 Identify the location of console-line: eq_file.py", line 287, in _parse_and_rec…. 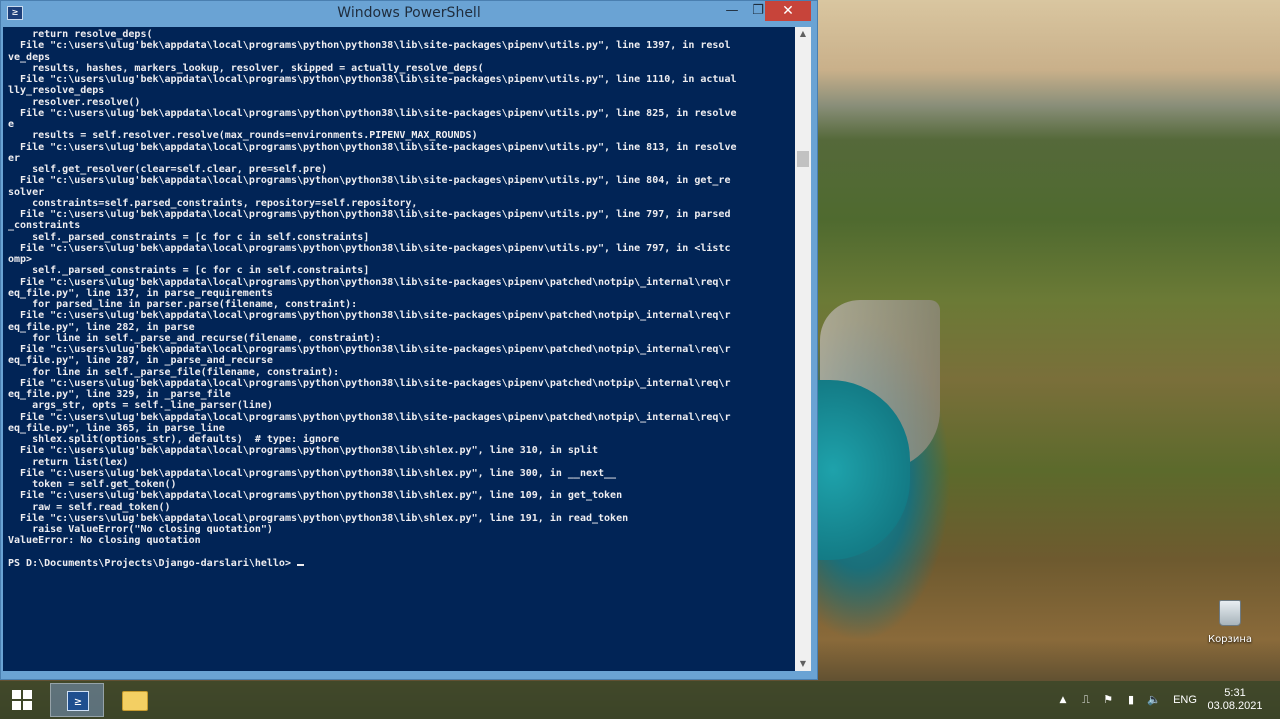
(140, 361).